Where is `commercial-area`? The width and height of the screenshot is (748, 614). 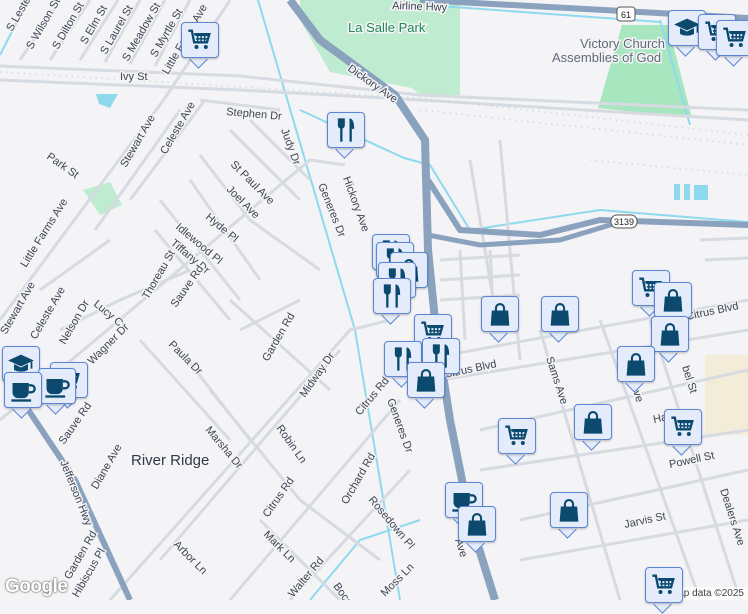
commercial-area is located at coordinates (726, 395).